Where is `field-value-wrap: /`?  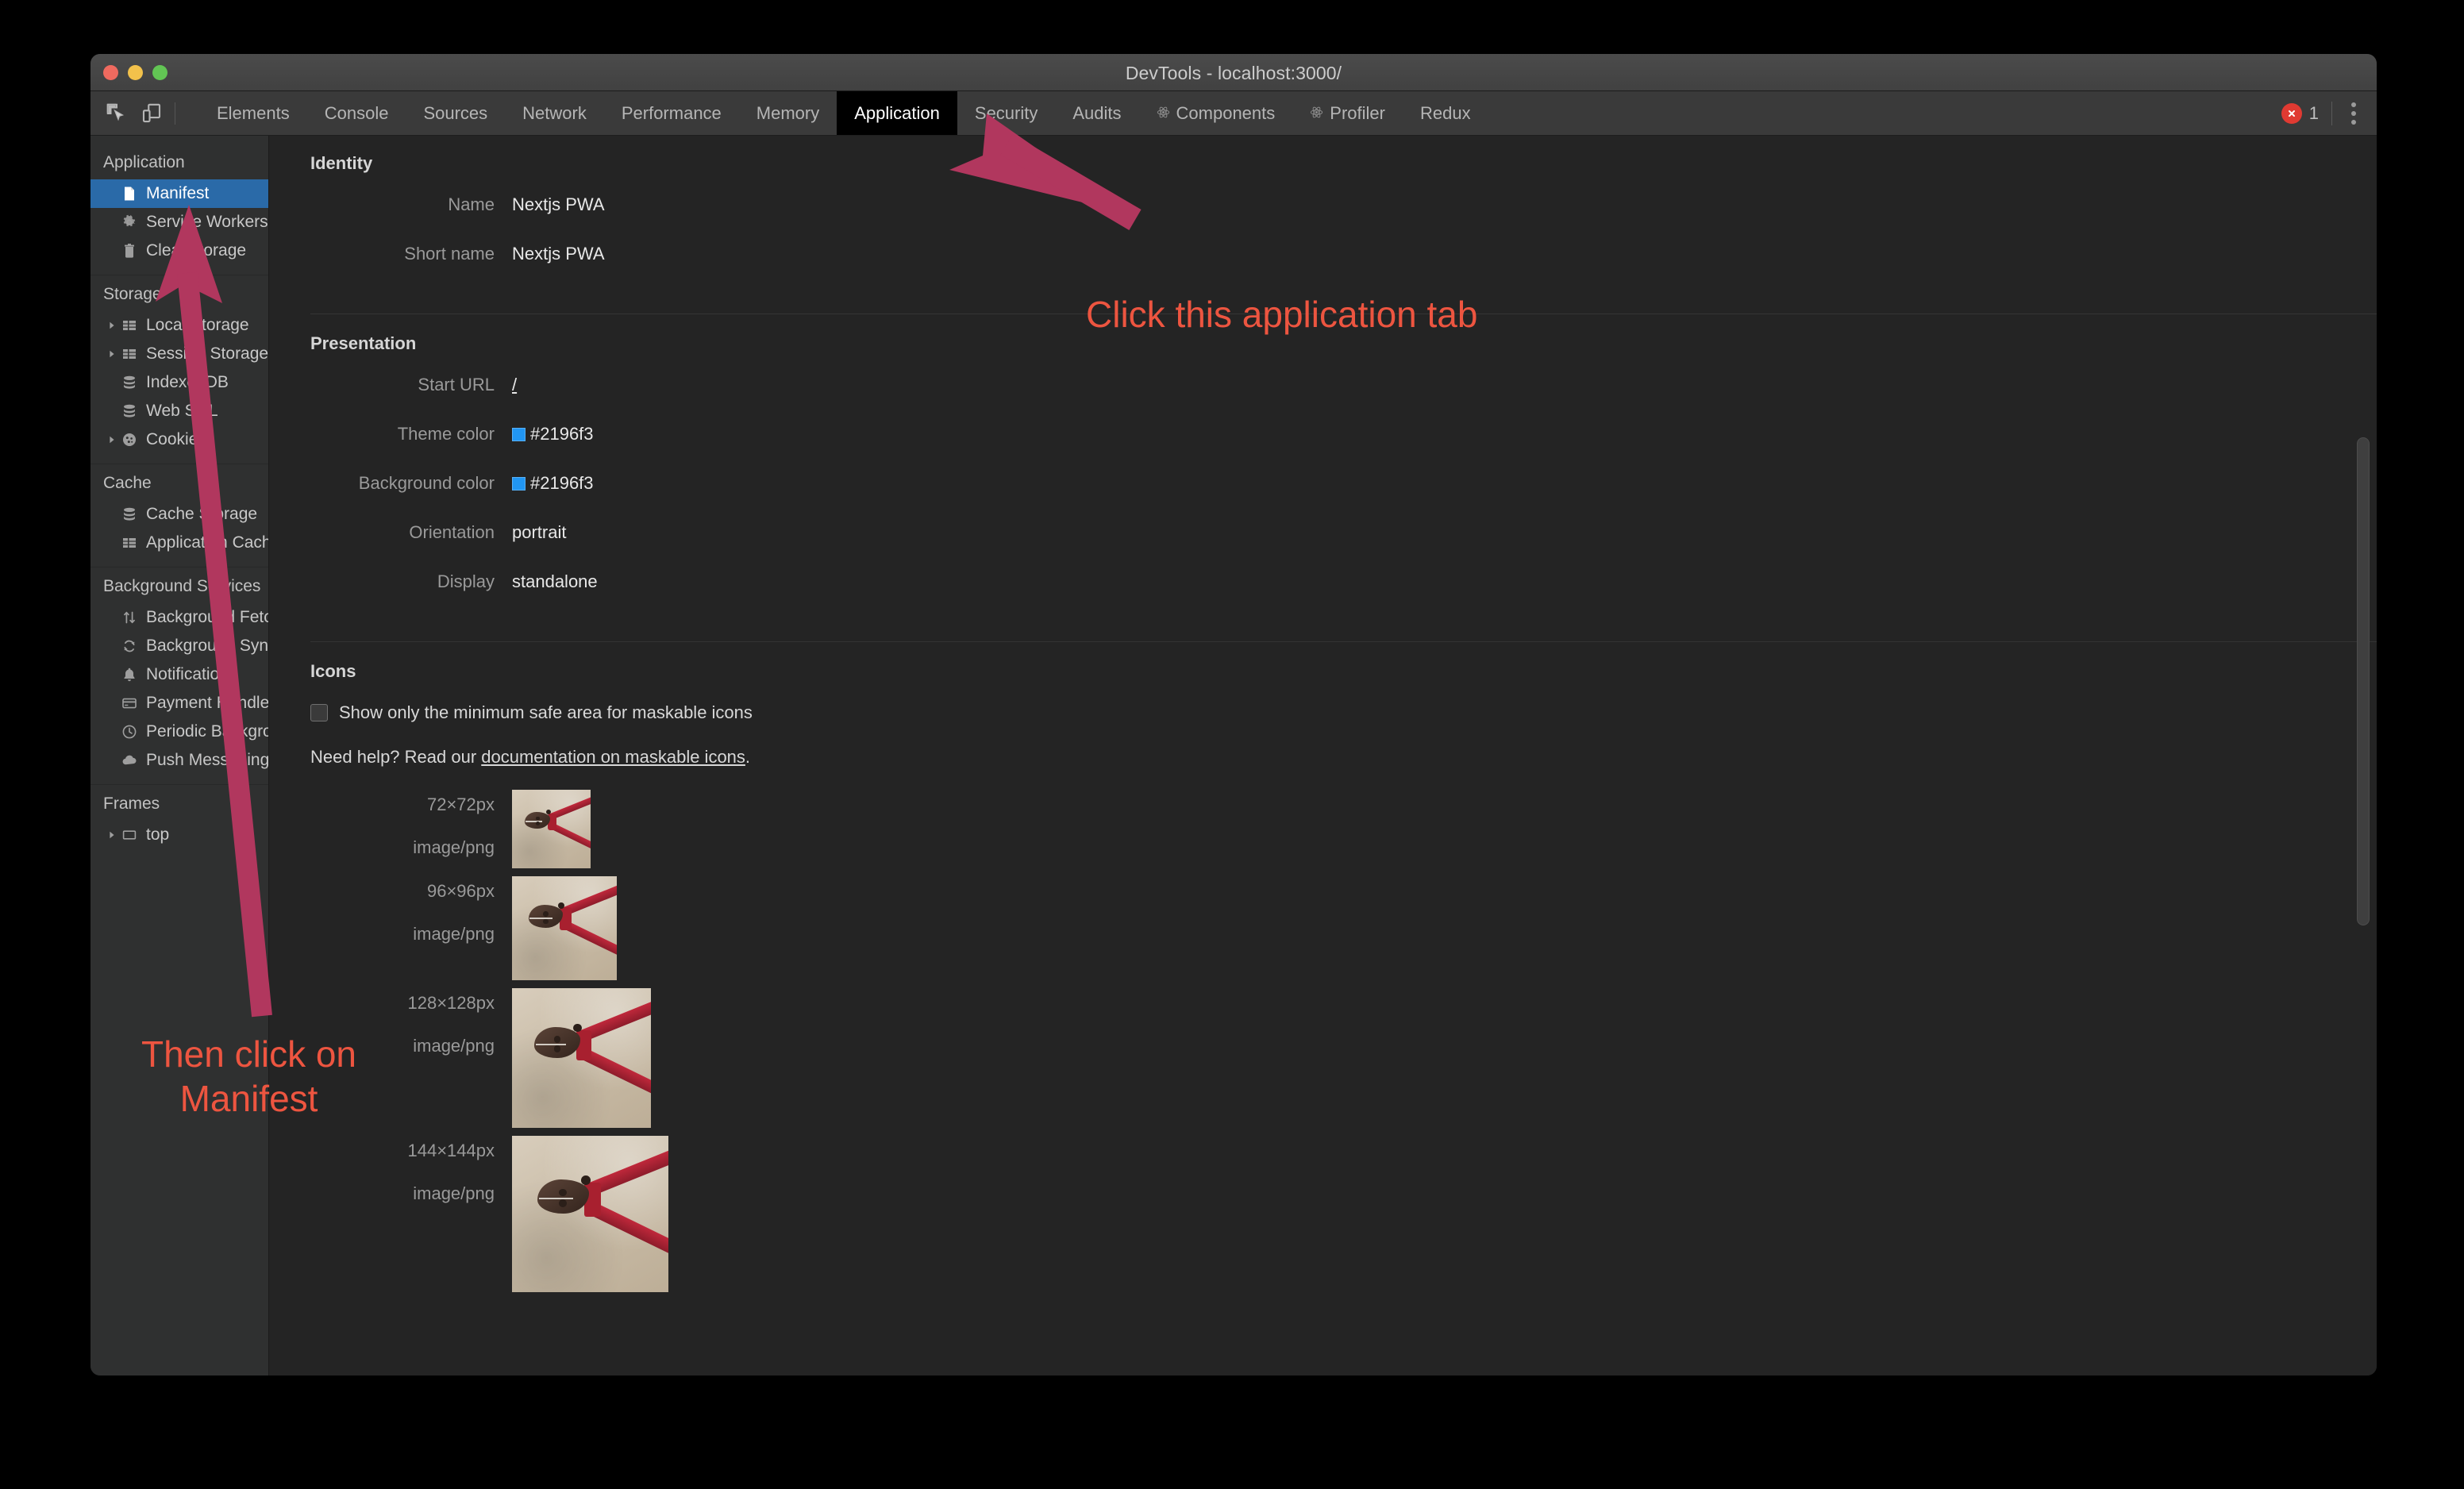
field-value-wrap: / is located at coordinates (514, 385).